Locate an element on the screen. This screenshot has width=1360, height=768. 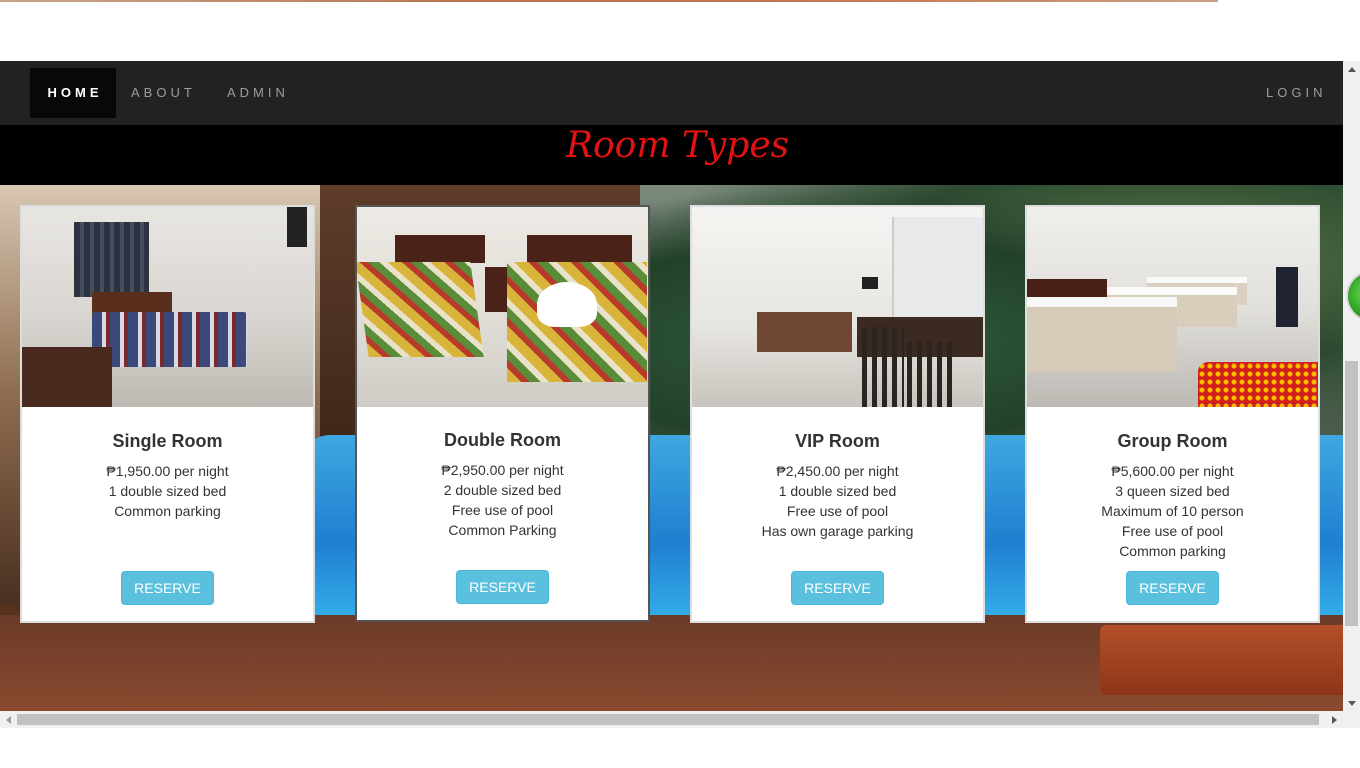
bottom-blank-area is located at coordinates (680, 748).